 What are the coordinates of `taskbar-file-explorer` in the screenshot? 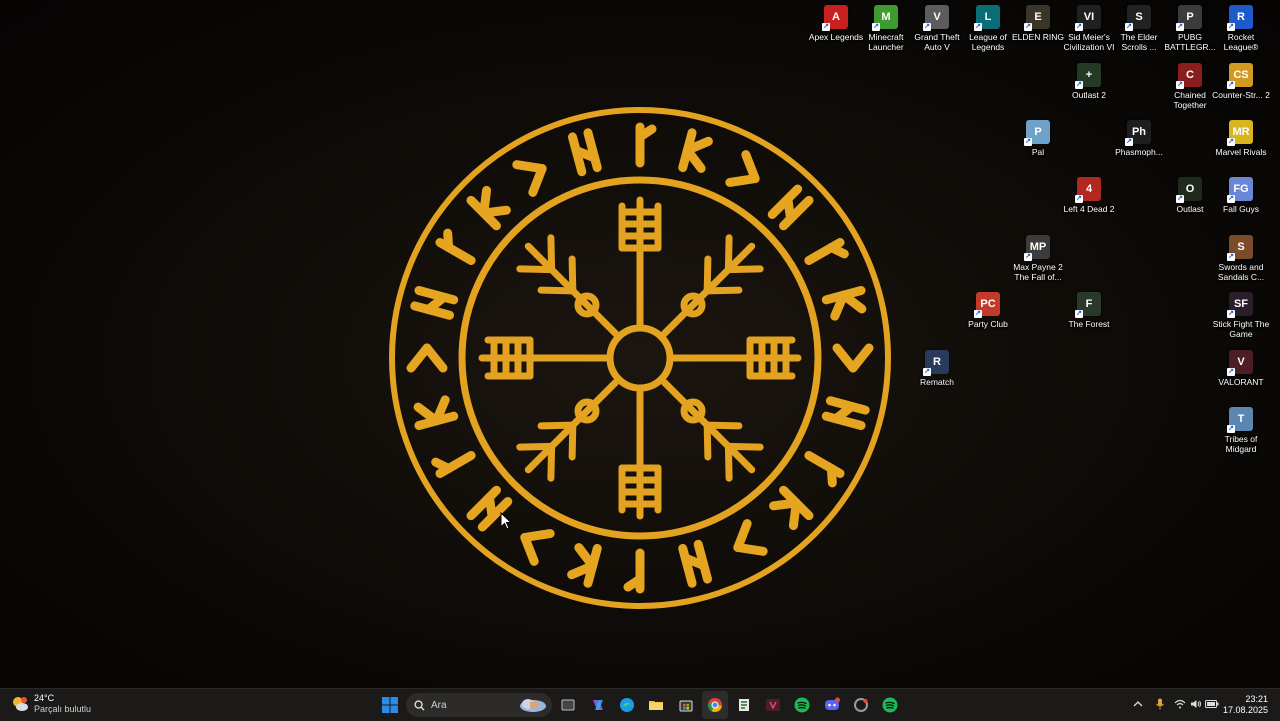 It's located at (656, 705).